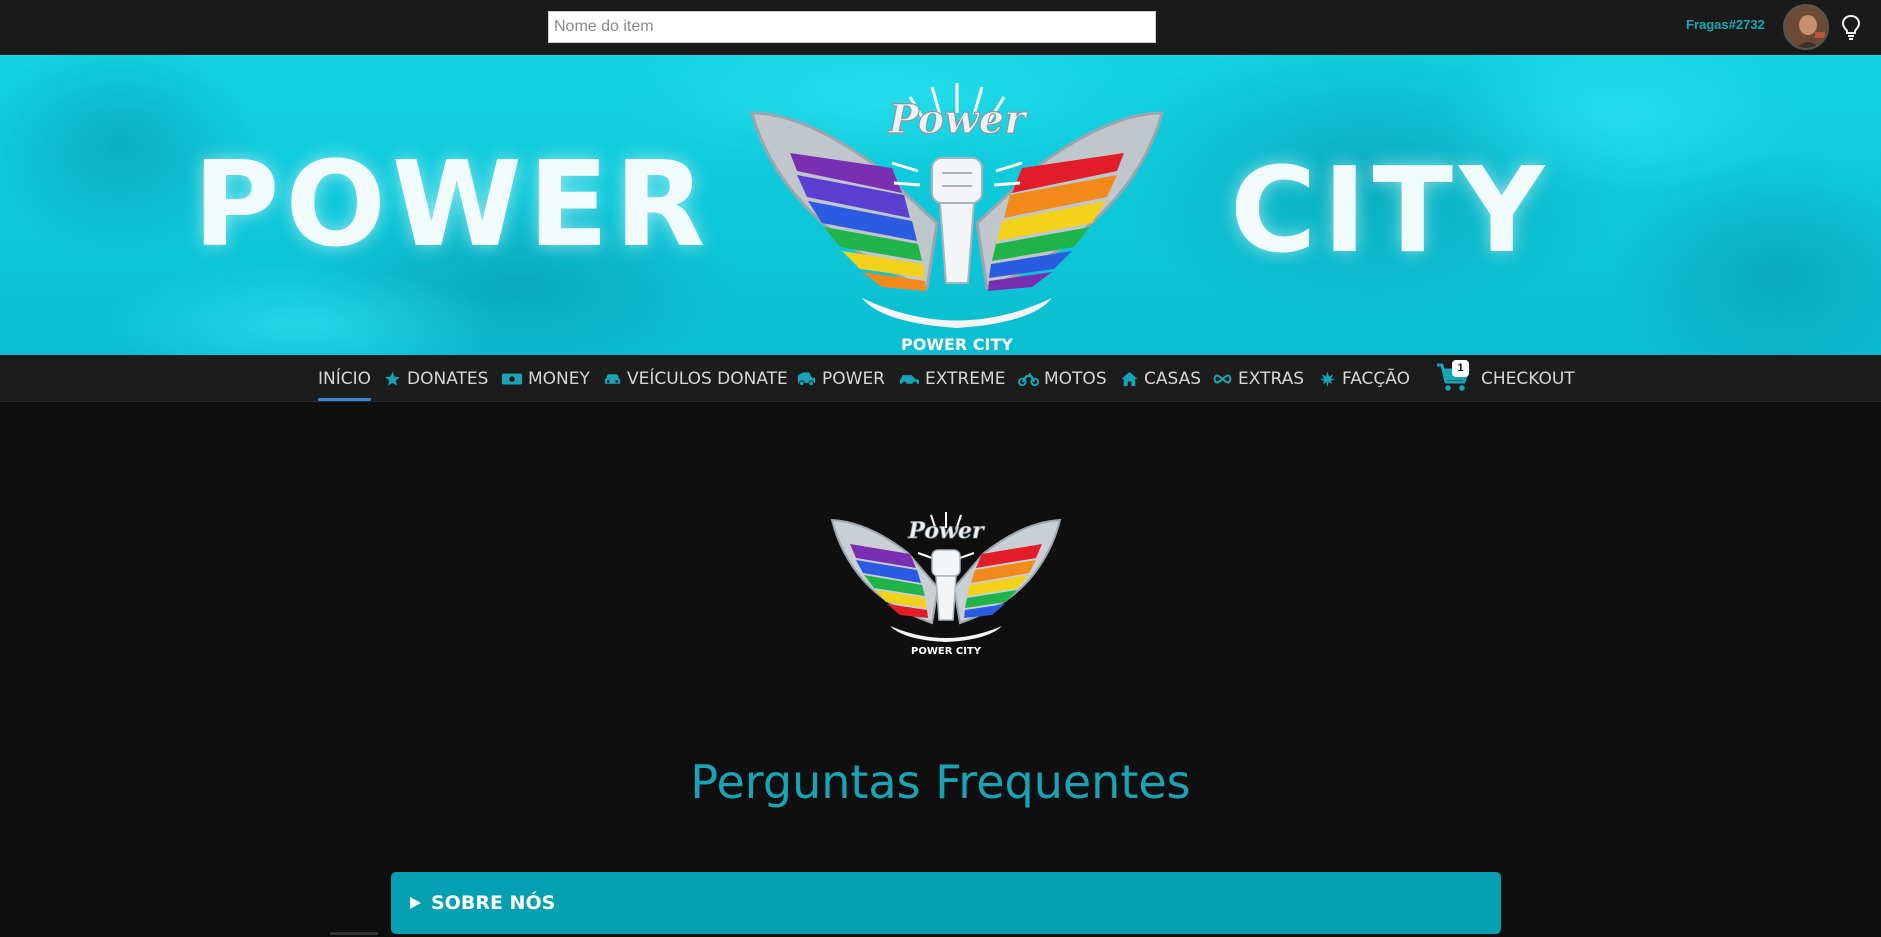 Image resolution: width=1881 pixels, height=937 pixels. What do you see at coordinates (559, 379) in the screenshot?
I see `nav-label: MONEY` at bounding box center [559, 379].